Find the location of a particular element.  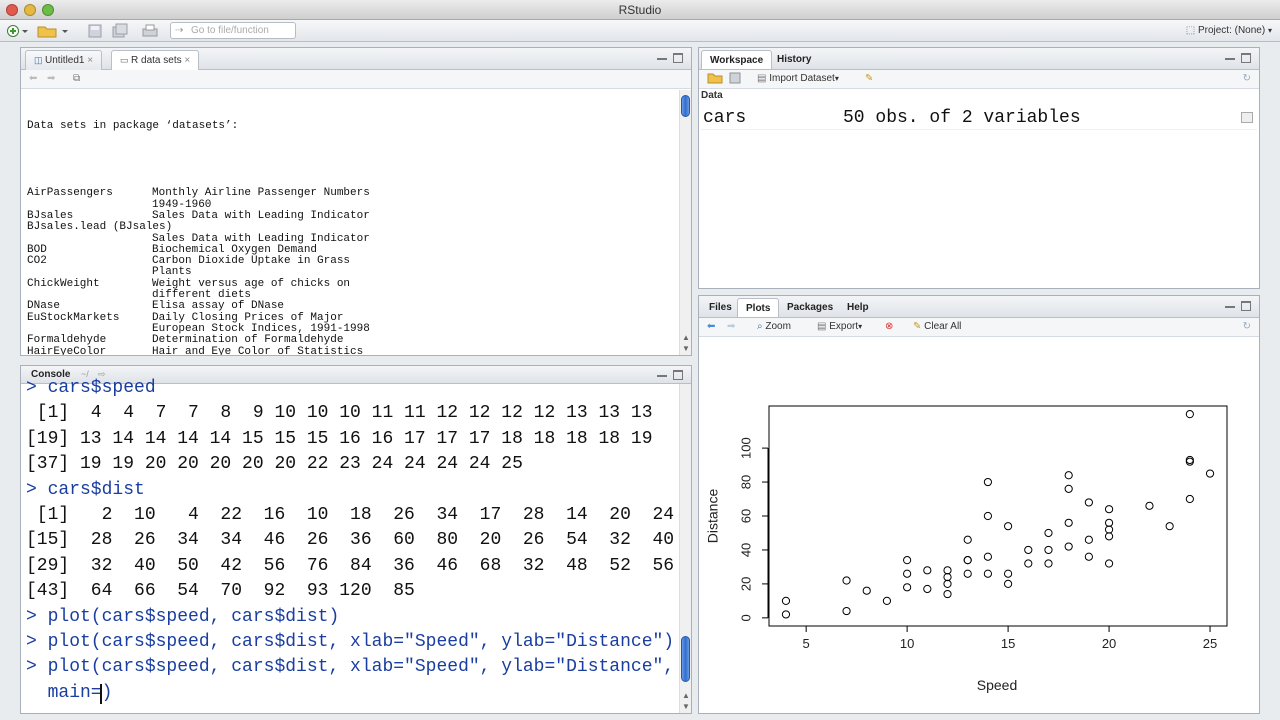

dataset-desc: Sales Data with Leading Indicator is located at coordinates (261, 215).